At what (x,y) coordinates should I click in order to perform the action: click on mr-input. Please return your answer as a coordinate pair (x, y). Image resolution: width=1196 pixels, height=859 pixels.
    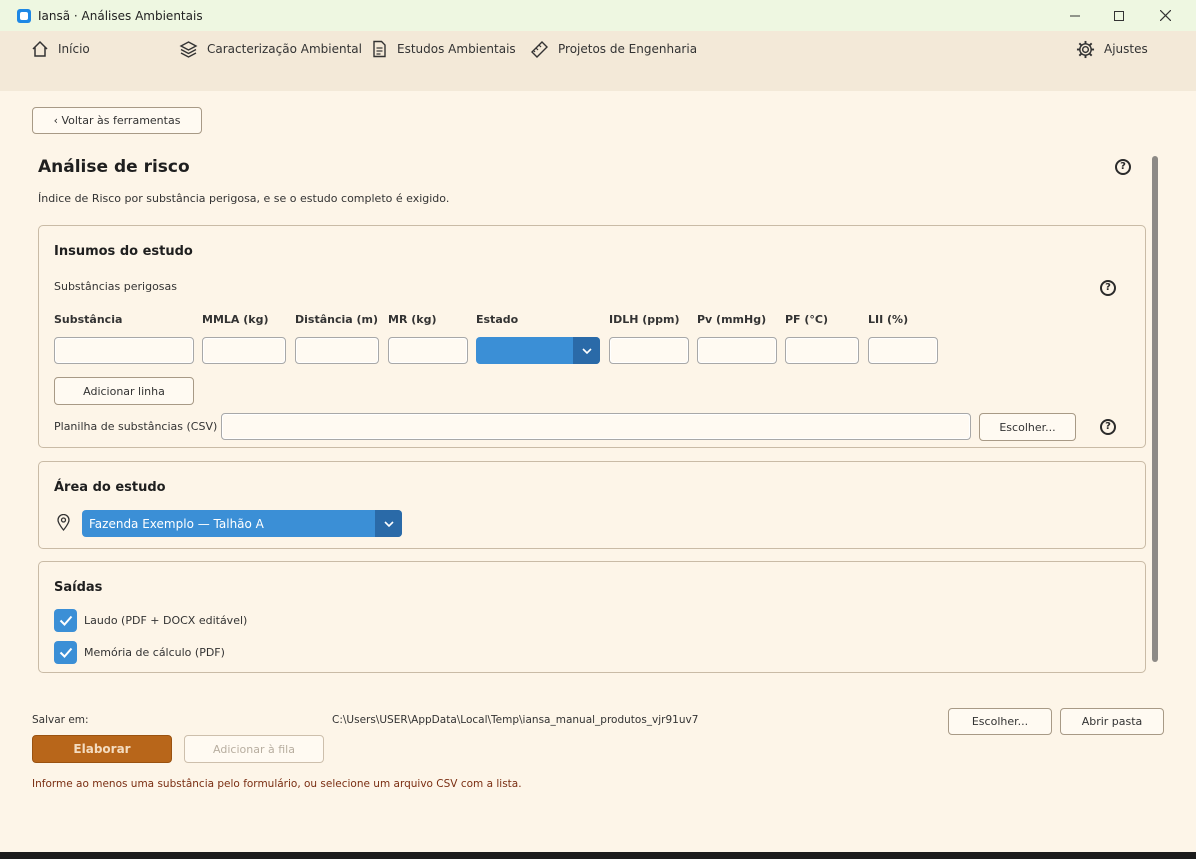
    Looking at the image, I should click on (428, 350).